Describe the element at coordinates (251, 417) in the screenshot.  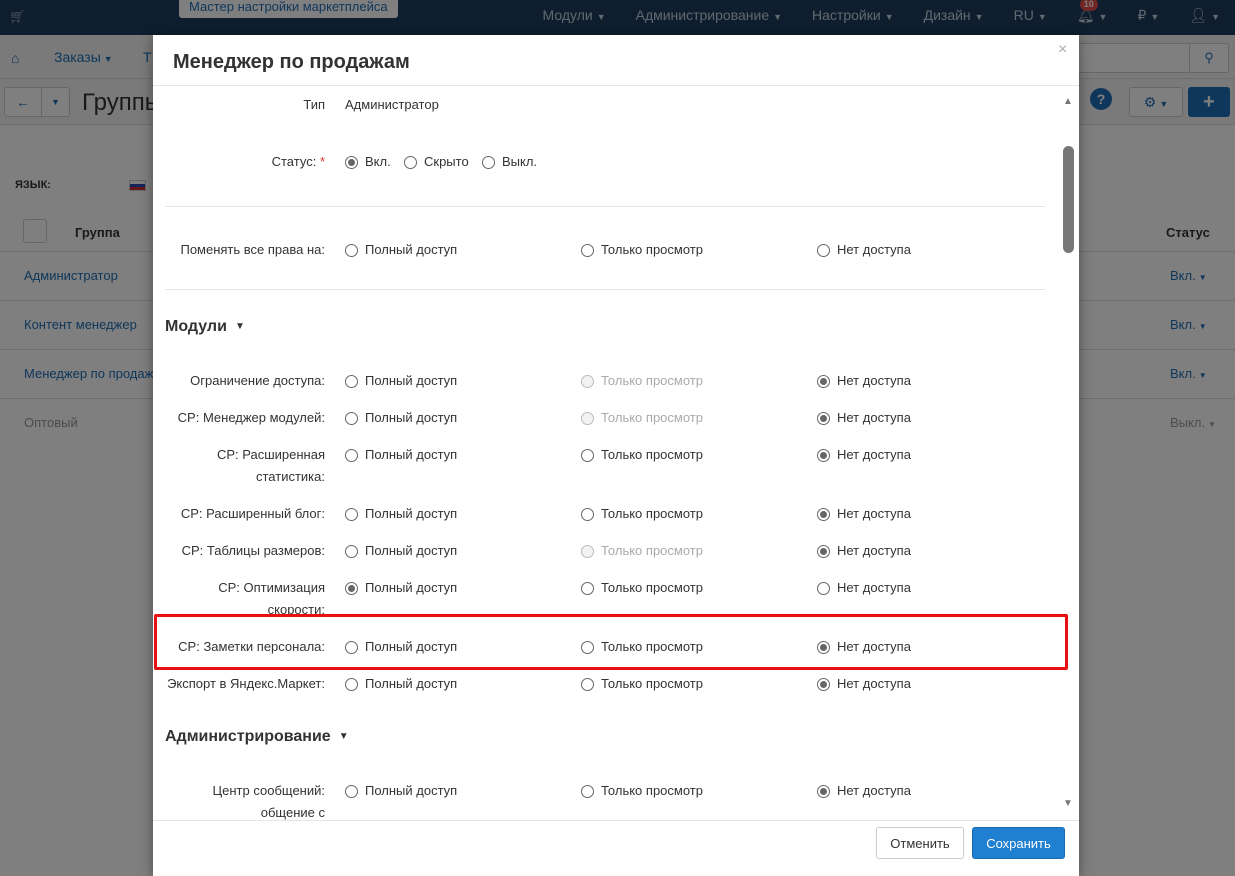
I see `permission-label: CP: Менеджер модулей:` at that location.